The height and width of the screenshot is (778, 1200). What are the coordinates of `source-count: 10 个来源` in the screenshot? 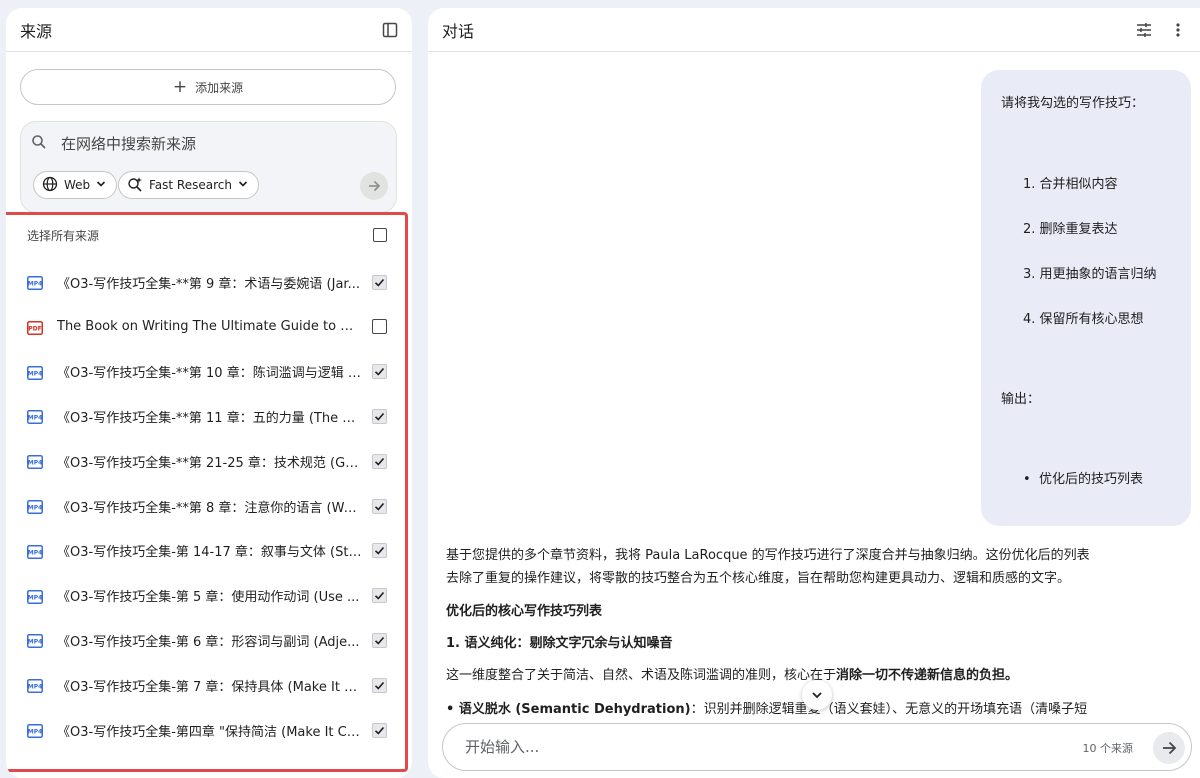 It's located at (1108, 748).